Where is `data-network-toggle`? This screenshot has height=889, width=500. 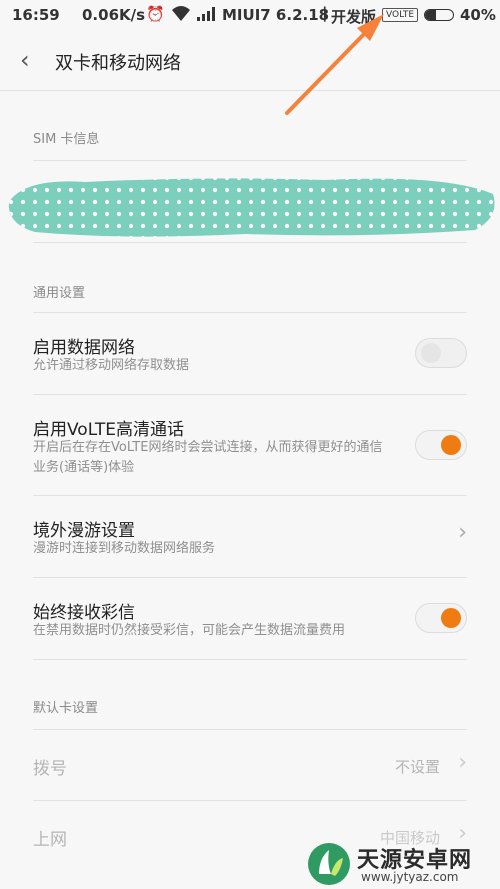
data-network-toggle is located at coordinates (441, 353).